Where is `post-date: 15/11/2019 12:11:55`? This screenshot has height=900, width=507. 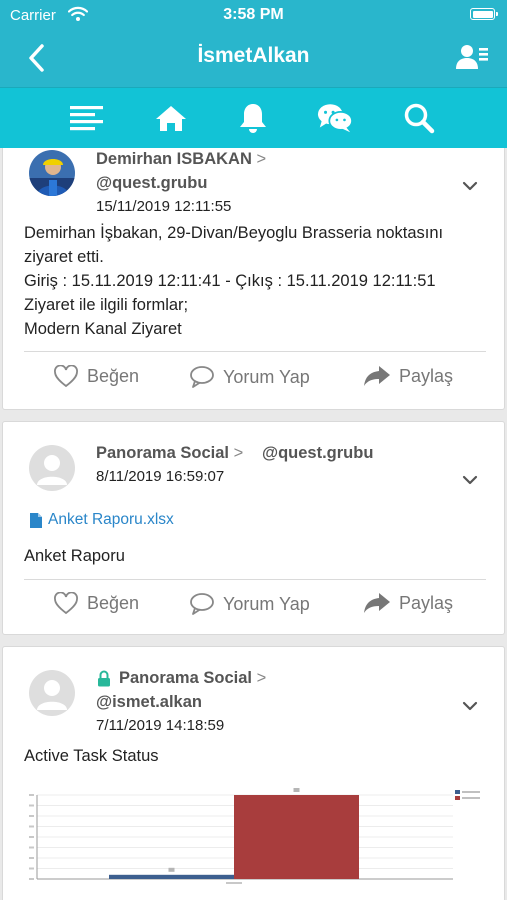 post-date: 15/11/2019 12:11:55 is located at coordinates (164, 206).